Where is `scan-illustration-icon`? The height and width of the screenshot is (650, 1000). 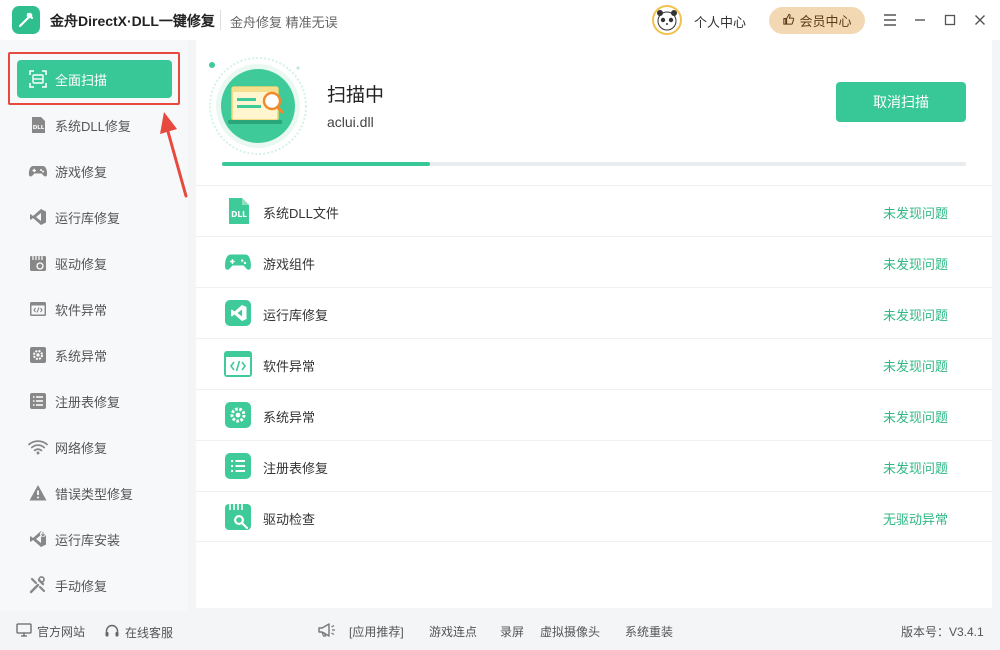
scan-illustration-icon is located at coordinates (258, 106).